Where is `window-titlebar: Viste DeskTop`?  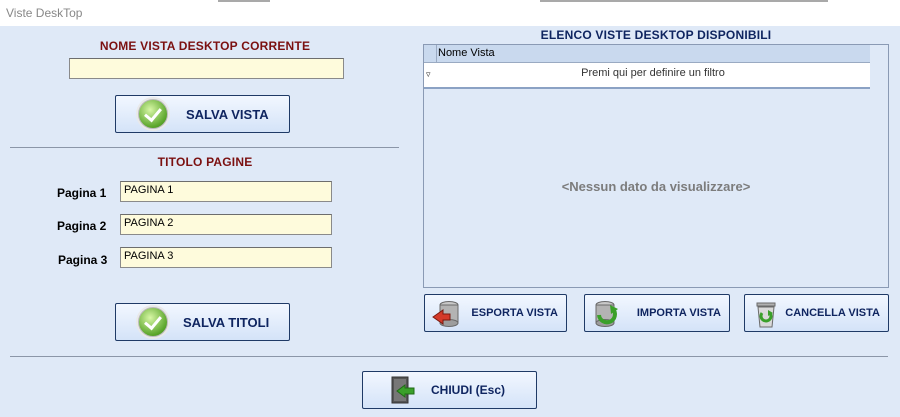 window-titlebar: Viste DeskTop is located at coordinates (450, 13).